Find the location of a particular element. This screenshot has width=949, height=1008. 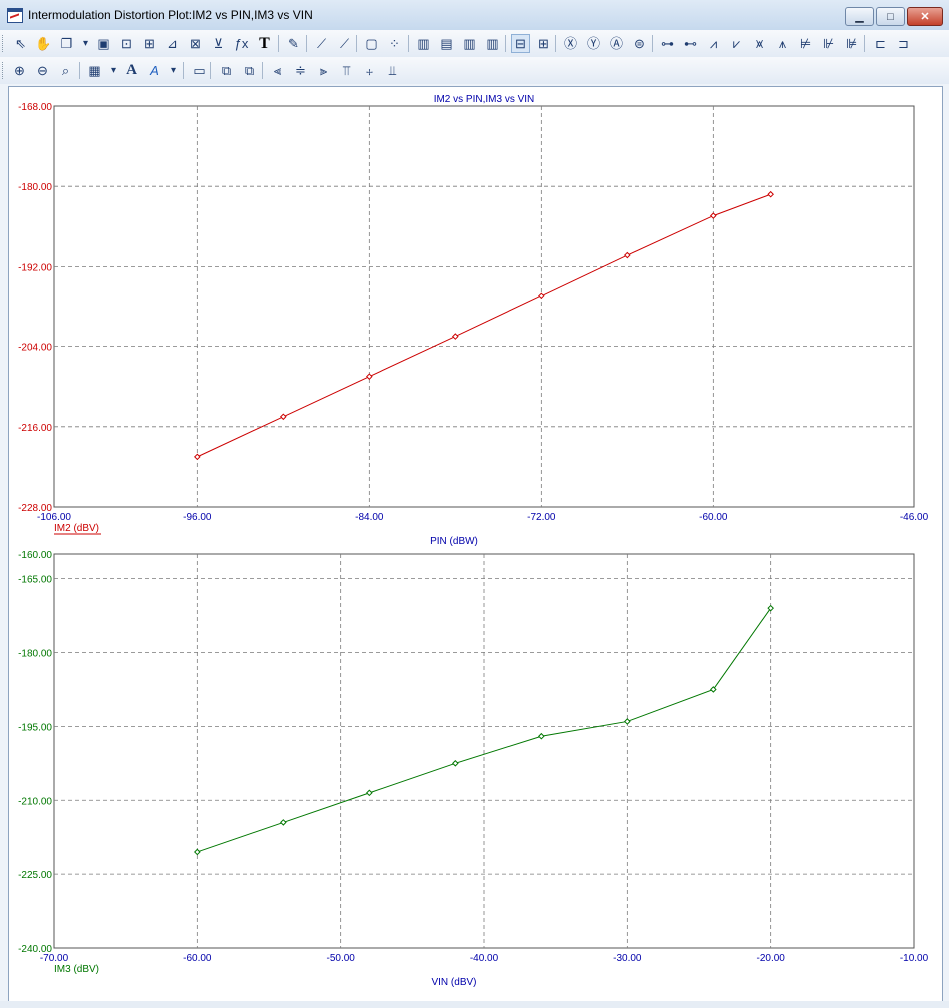

line-plot-button: ⟋ is located at coordinates (321, 43).